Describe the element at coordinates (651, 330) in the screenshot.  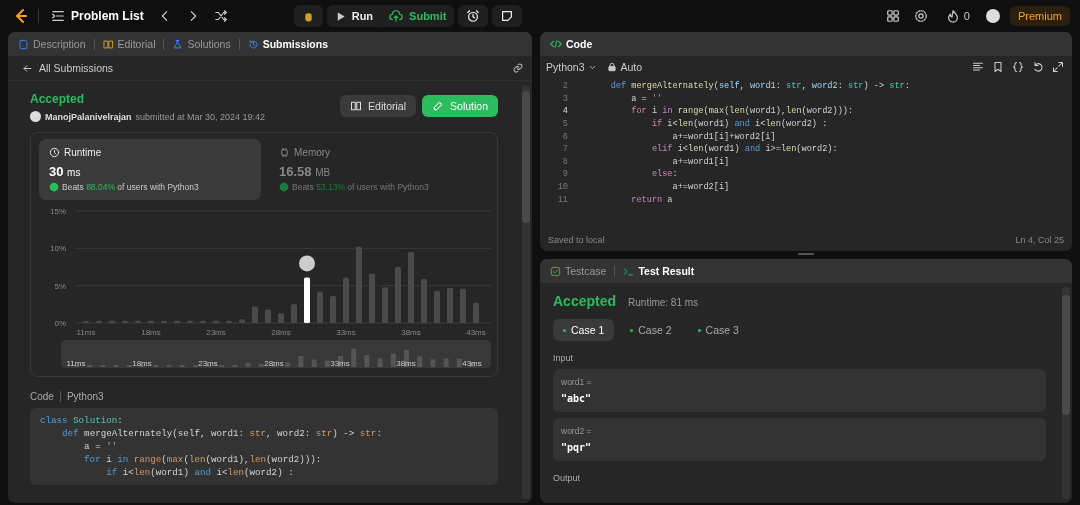
I see `case-tab: Case 2` at that location.